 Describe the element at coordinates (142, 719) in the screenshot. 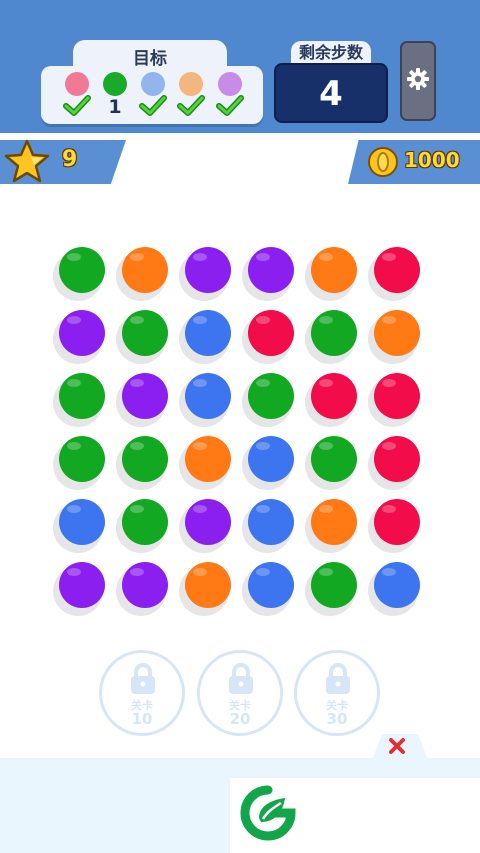

I see `level-number: 10` at that location.